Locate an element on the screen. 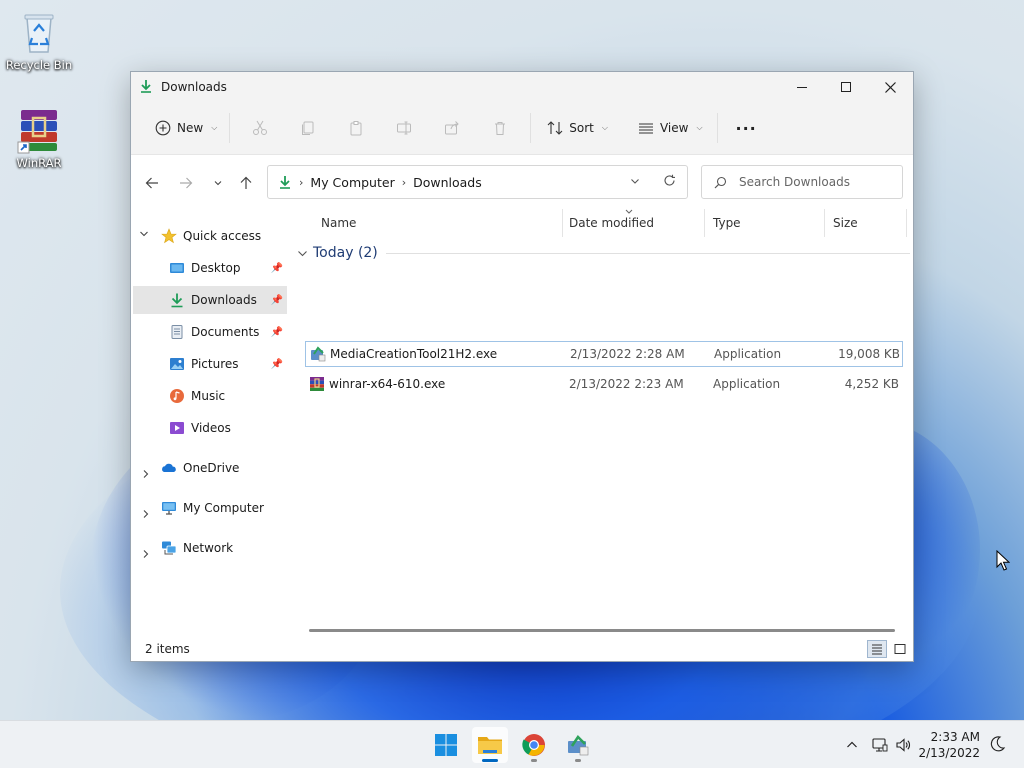  sidebar-item-label: OneDrive is located at coordinates (211, 468).